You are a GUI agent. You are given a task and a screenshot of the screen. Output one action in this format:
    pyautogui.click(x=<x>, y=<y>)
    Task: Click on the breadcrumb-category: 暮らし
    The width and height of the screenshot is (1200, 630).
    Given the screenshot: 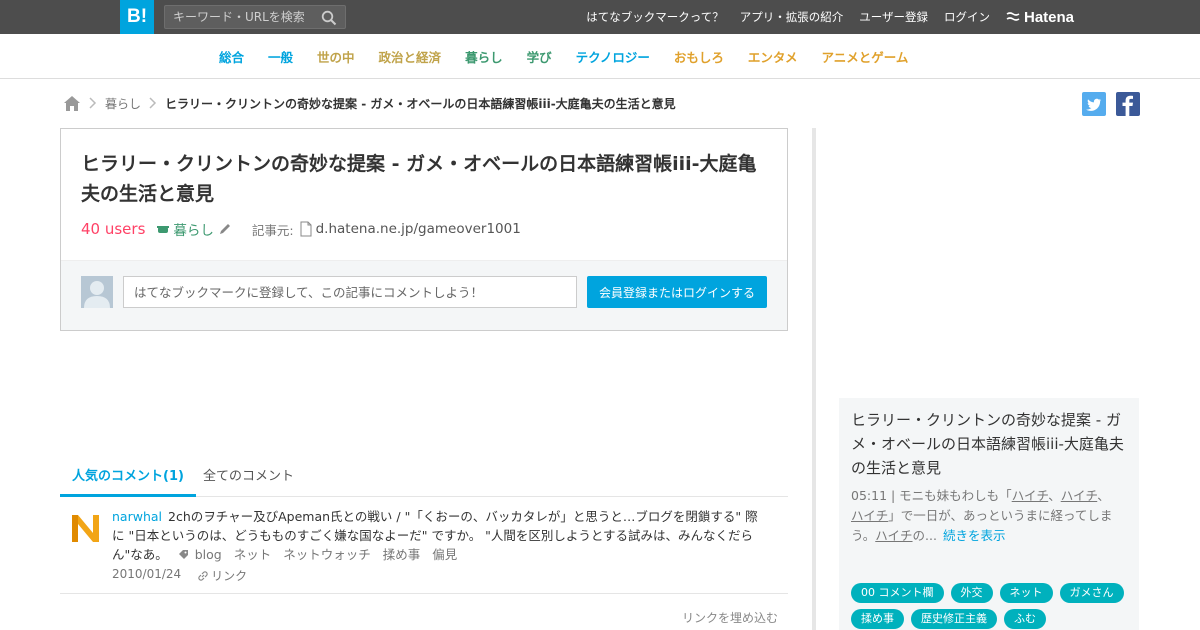 What is the action you would take?
    pyautogui.click(x=123, y=103)
    